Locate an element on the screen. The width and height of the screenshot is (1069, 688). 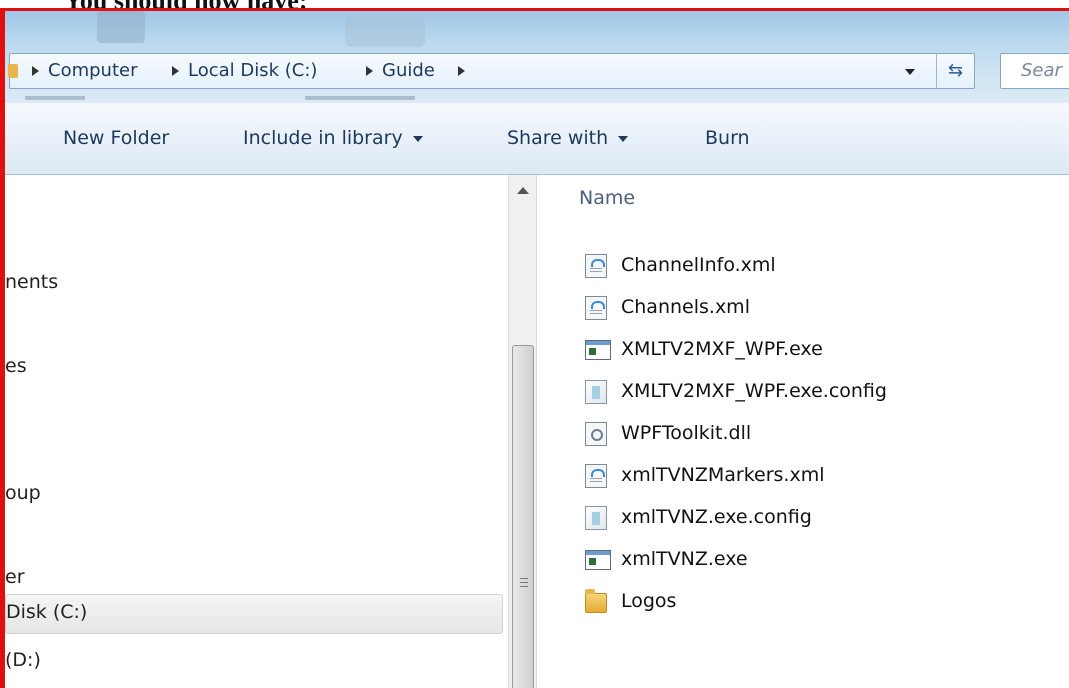
include-in-library-button: Include in library is located at coordinates (333, 138).